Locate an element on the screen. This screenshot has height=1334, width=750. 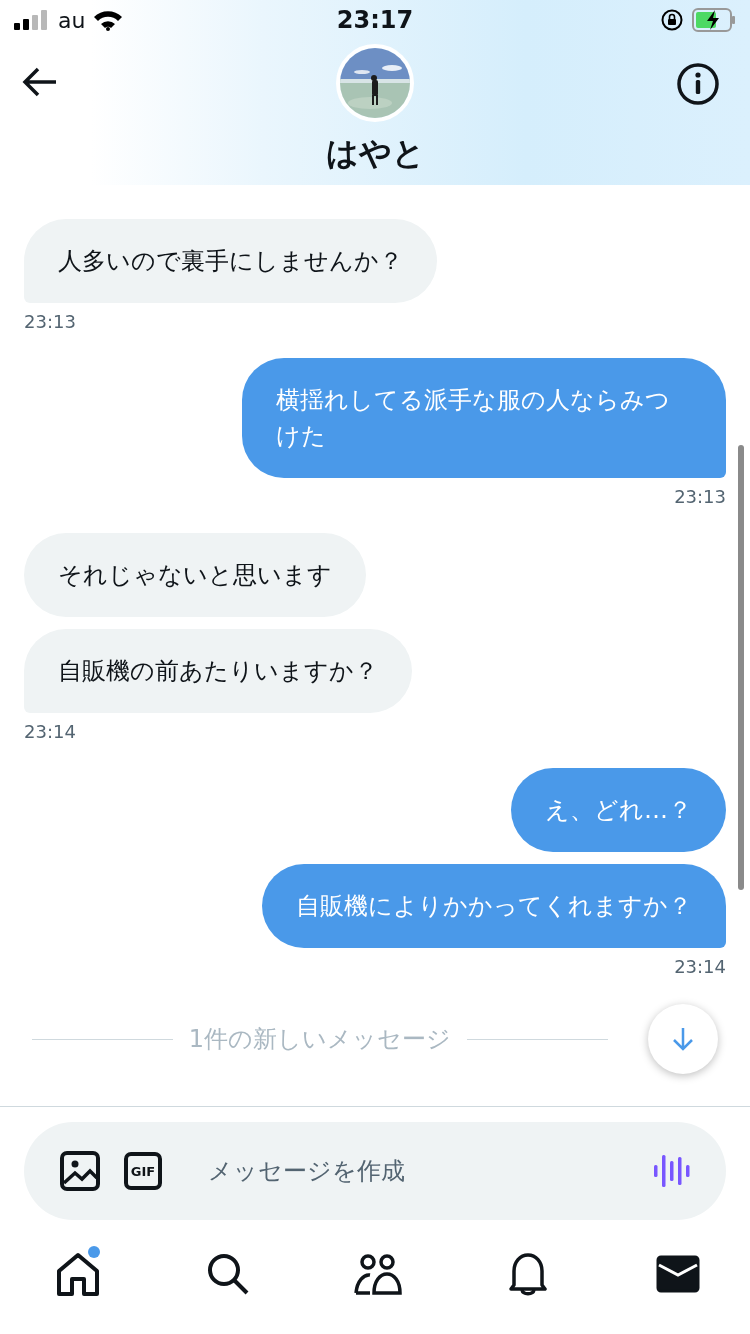
message-bubble: 自販機によりかかってくれますか？ is located at coordinates (494, 906).